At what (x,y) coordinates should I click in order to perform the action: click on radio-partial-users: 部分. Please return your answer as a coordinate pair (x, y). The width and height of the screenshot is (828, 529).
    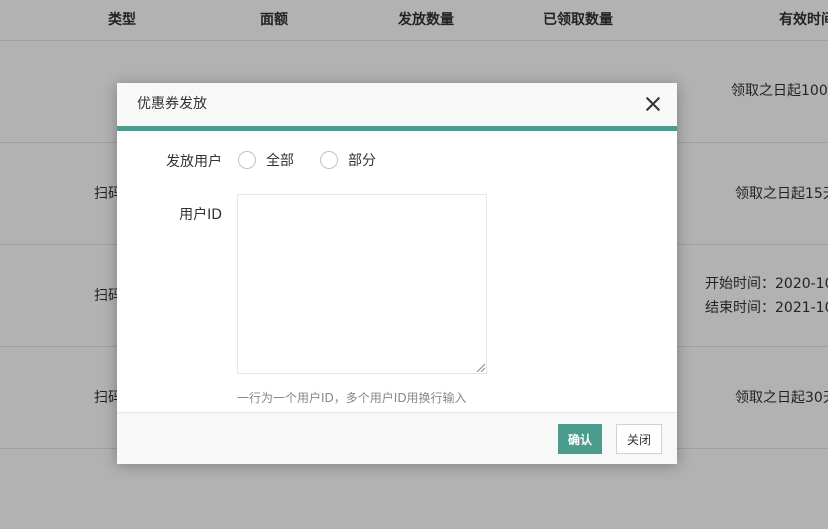
    Looking at the image, I should click on (348, 160).